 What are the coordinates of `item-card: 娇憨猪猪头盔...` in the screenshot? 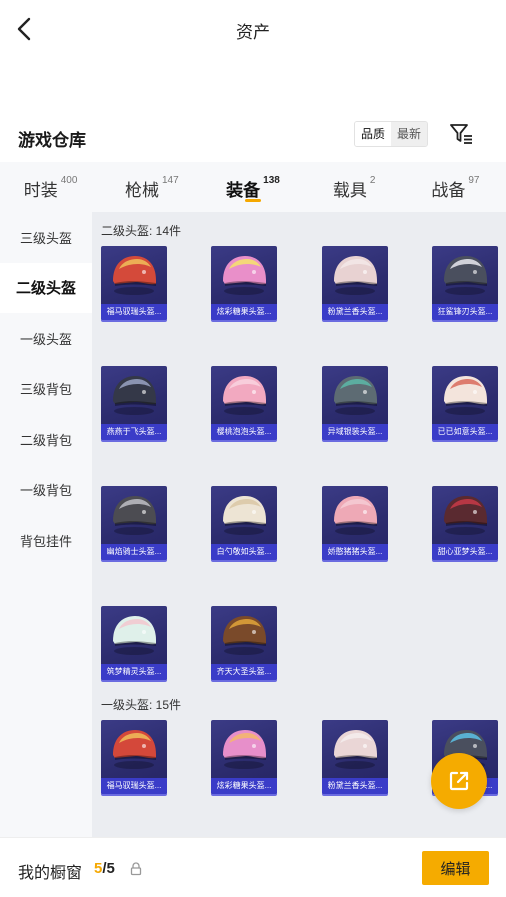 It's located at (355, 523).